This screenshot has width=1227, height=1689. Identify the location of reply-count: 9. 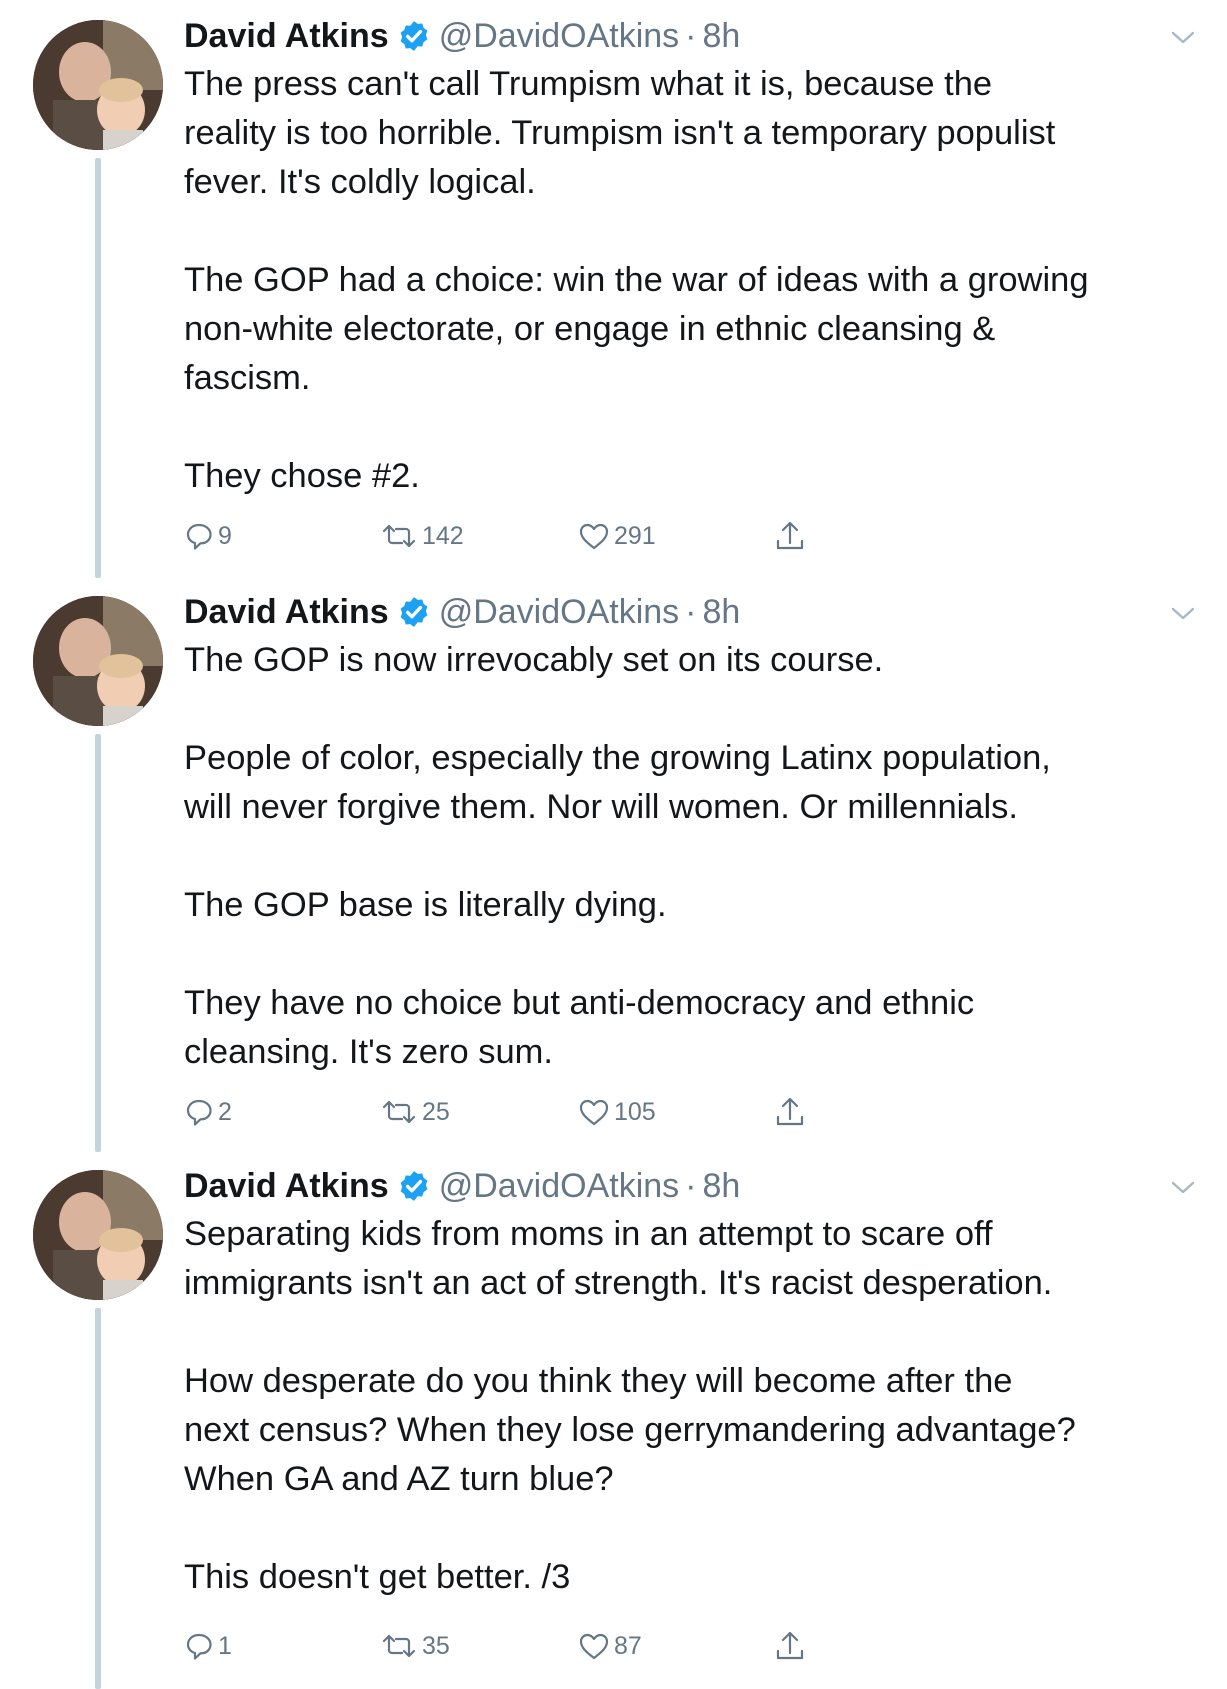
(225, 535).